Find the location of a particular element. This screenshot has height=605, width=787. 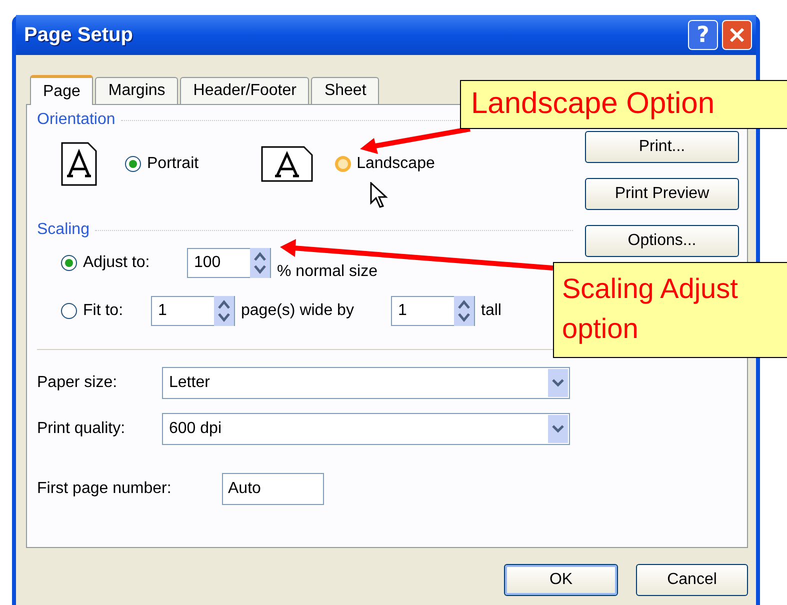

adjust-to-radio: Adjust to: is located at coordinates (124, 263).